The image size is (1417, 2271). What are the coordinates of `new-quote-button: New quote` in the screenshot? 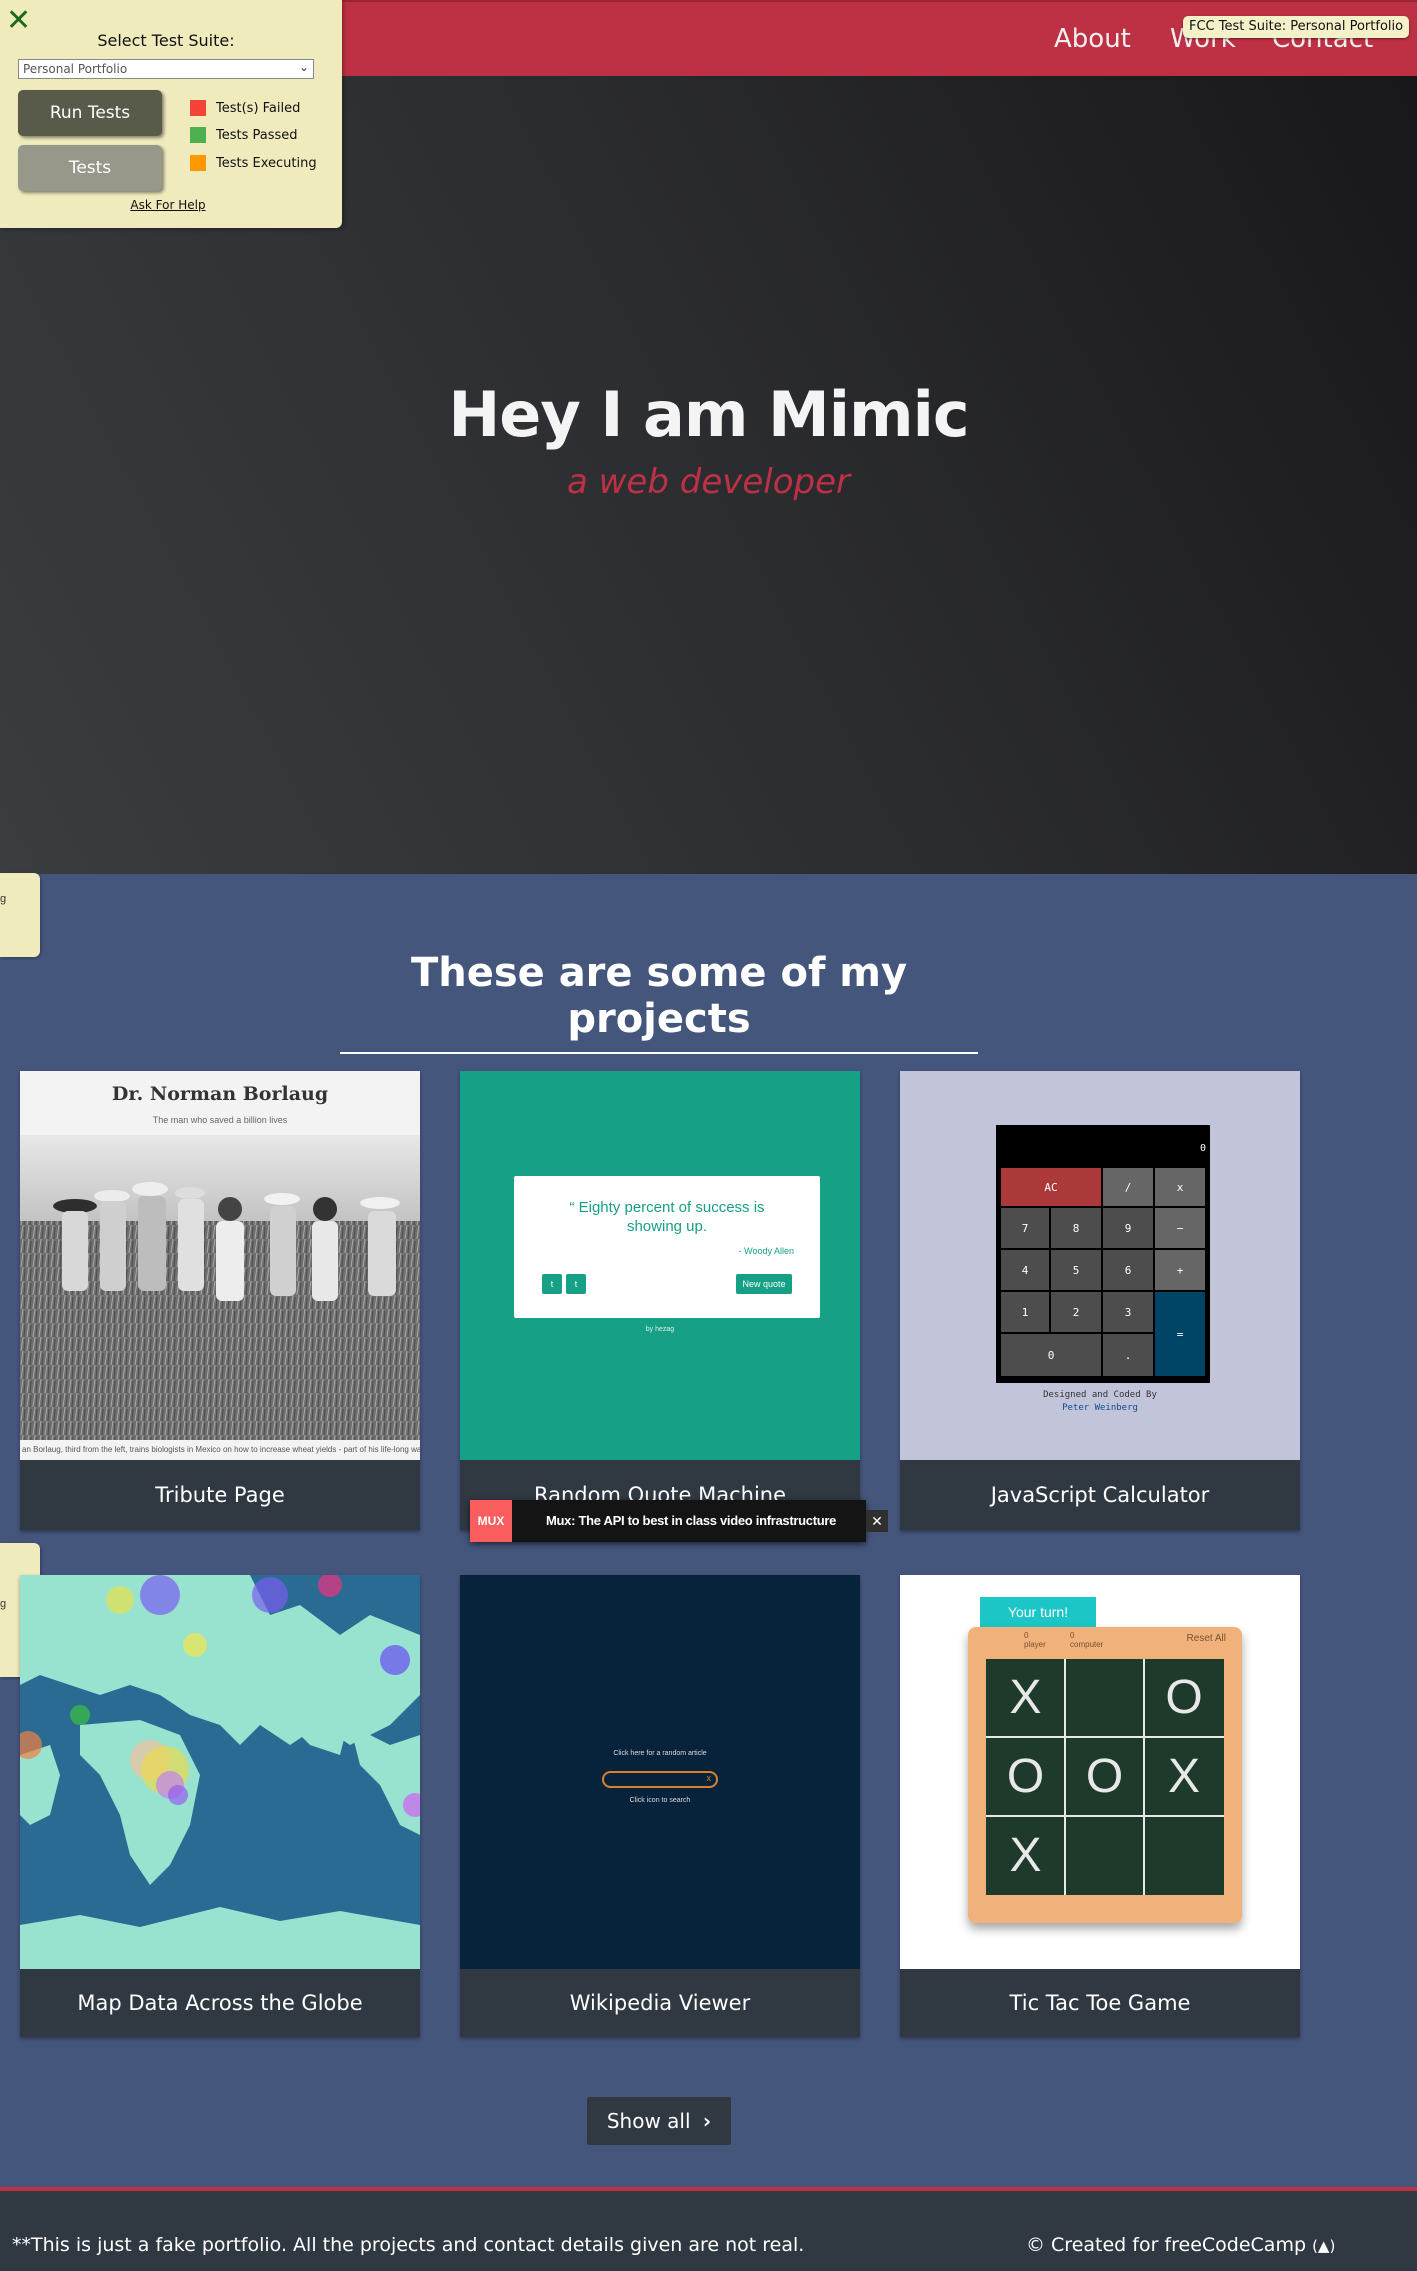 It's located at (764, 1284).